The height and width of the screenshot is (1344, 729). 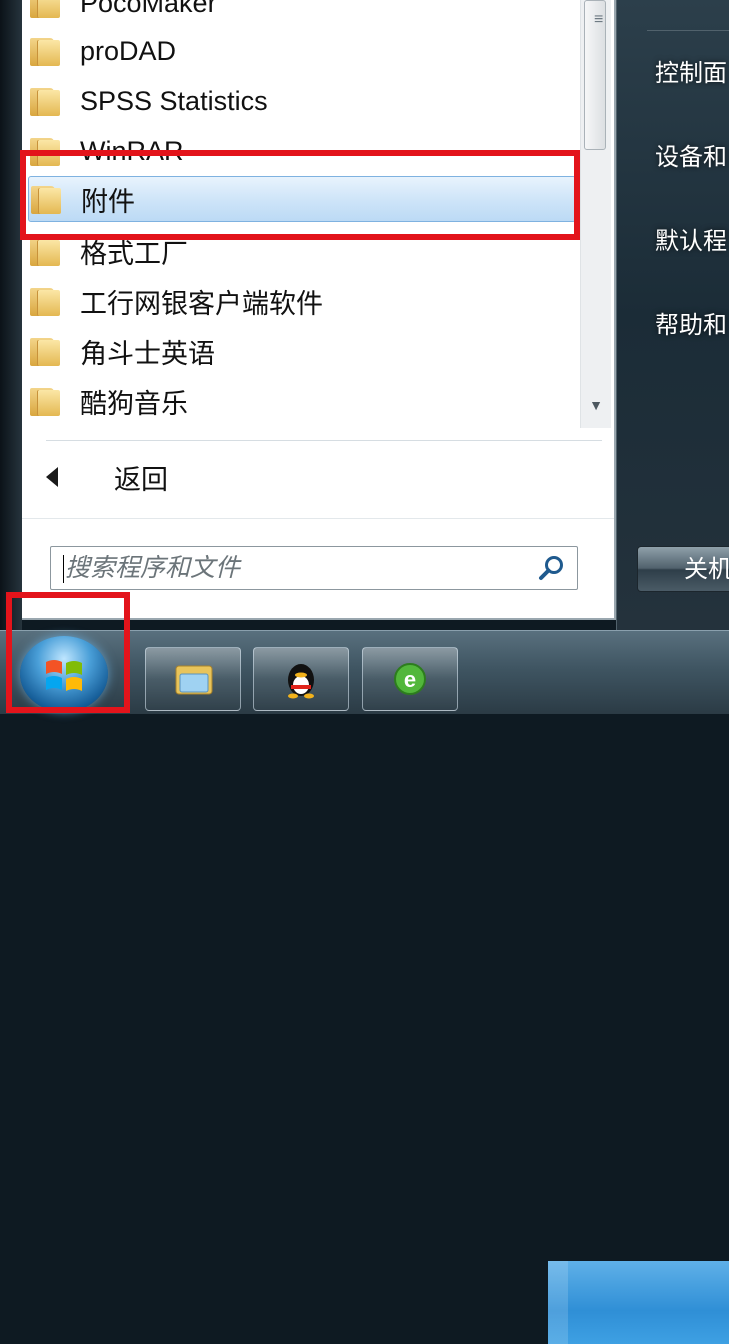 I want to click on search-input, so click(x=295, y=568).